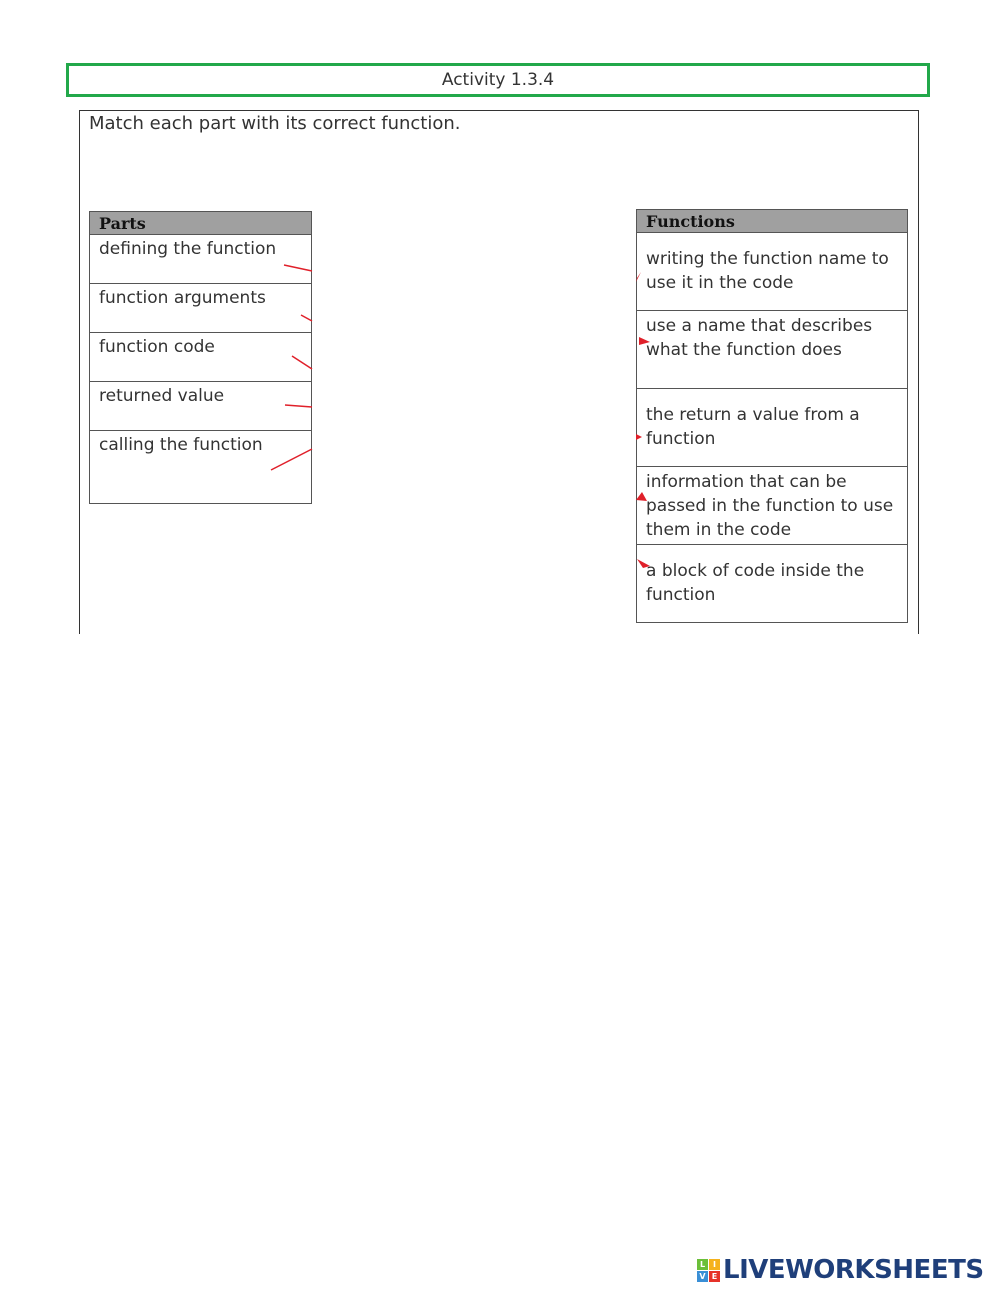 The width and height of the screenshot is (1000, 1291). Describe the element at coordinates (853, 1270) in the screenshot. I see `logo-text: LIVEWORKSHEETS` at that location.